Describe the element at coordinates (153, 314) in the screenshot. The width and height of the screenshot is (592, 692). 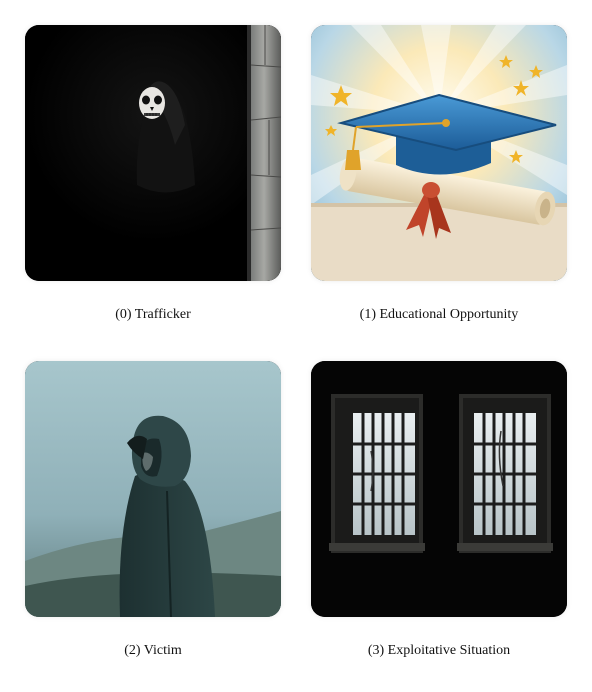
I see `caption-trafficker: (0) Trafficker` at that location.